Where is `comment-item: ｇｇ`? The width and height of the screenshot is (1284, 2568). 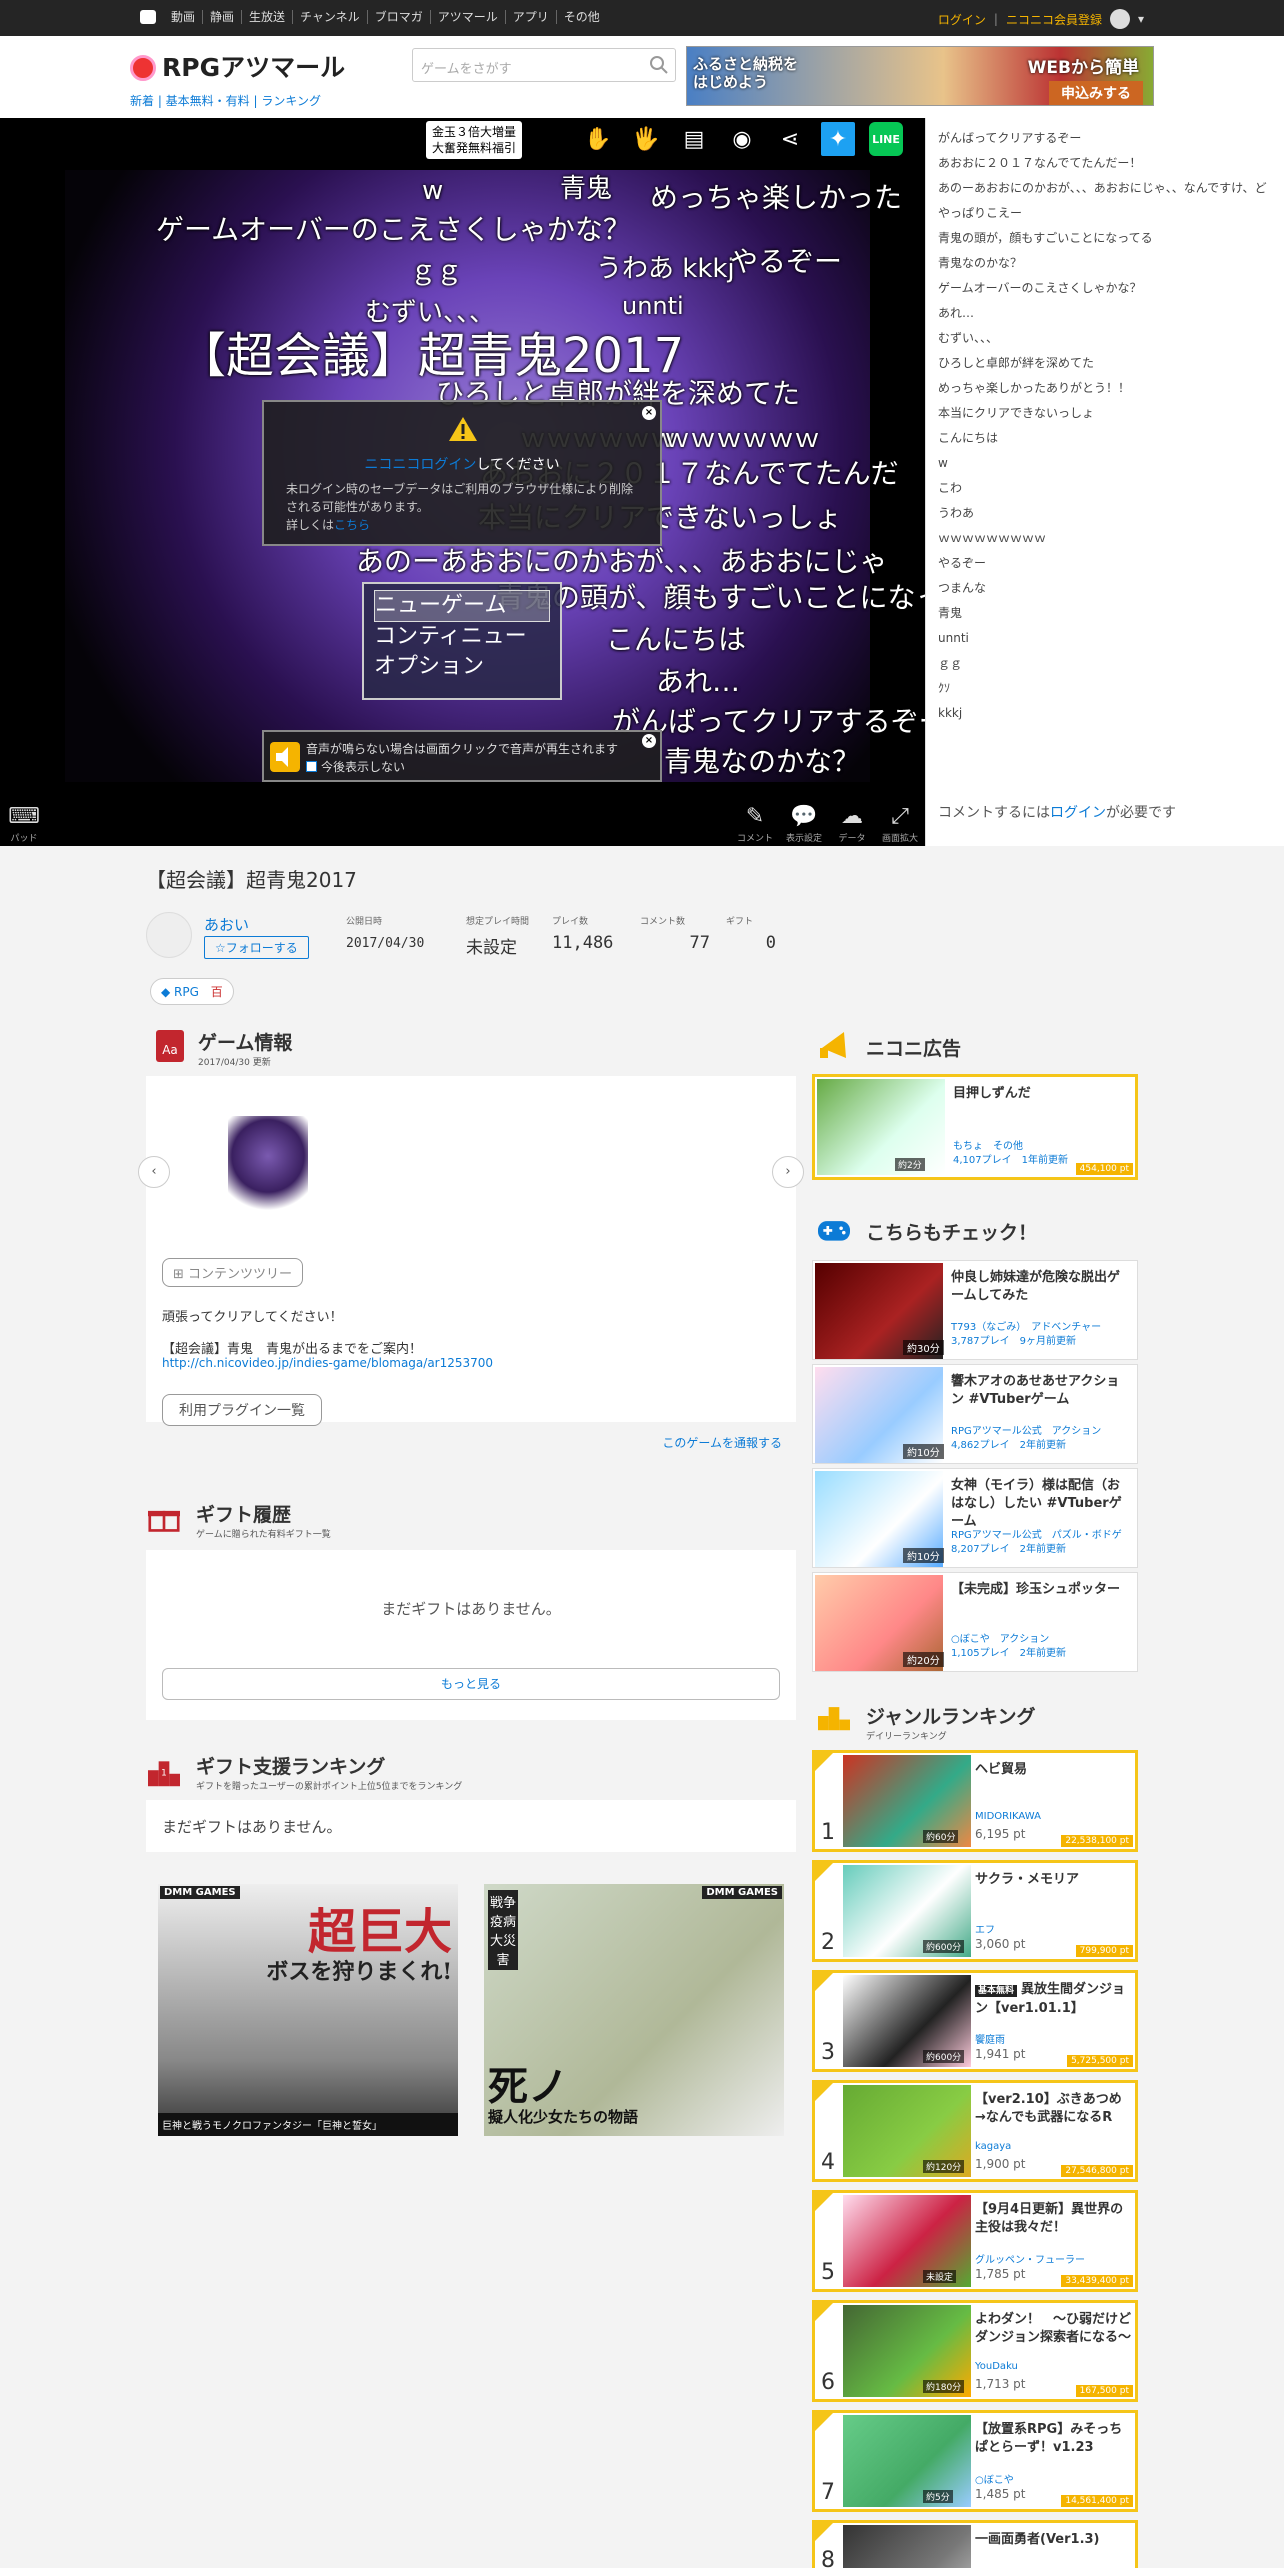 comment-item: ｇｇ is located at coordinates (1105, 663).